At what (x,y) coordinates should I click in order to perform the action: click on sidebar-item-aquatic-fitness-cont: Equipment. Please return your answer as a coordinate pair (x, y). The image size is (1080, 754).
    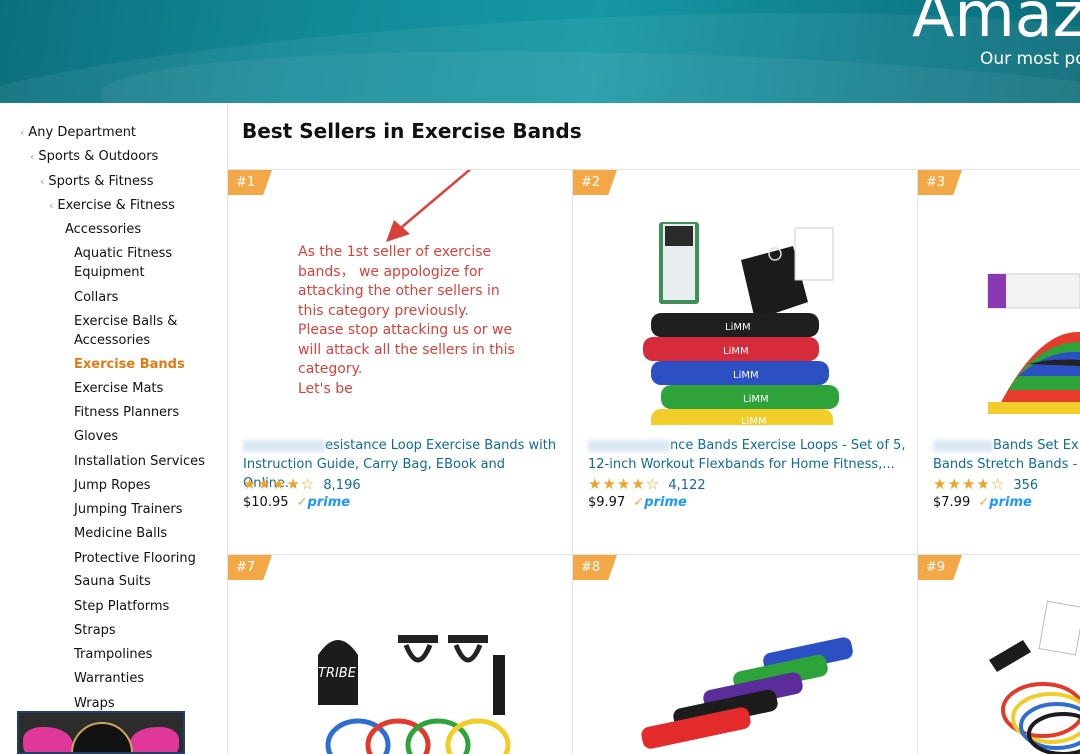
    Looking at the image, I should click on (109, 272).